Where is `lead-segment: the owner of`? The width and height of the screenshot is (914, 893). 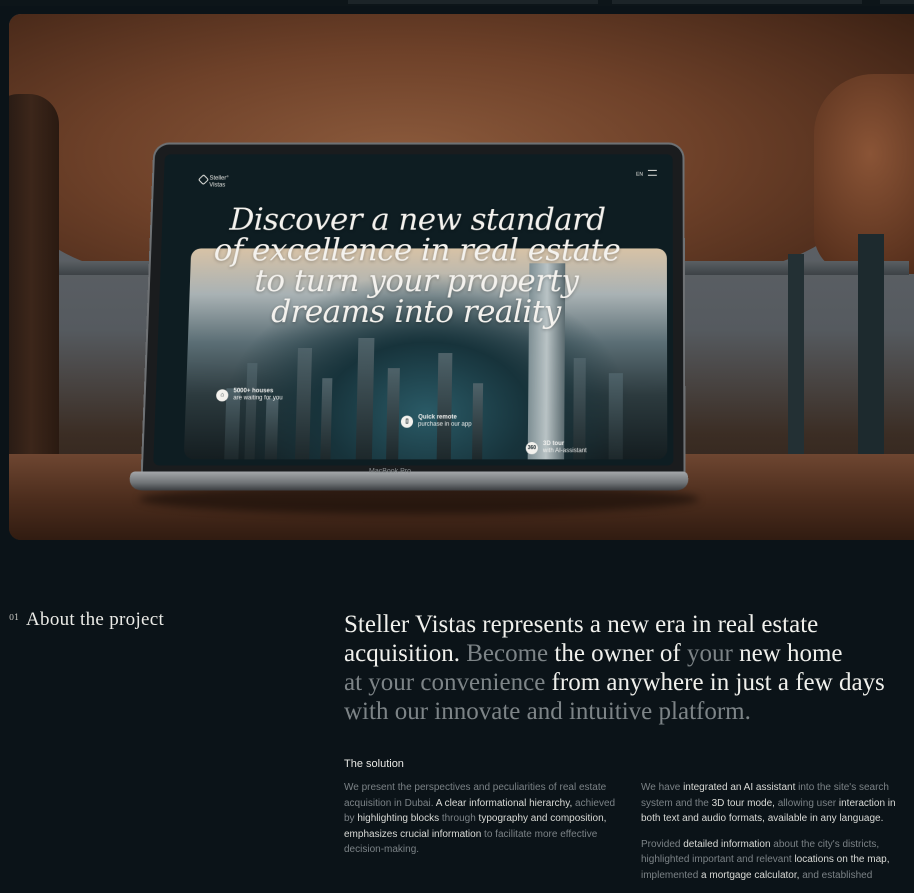
lead-segment: the owner of is located at coordinates (617, 653).